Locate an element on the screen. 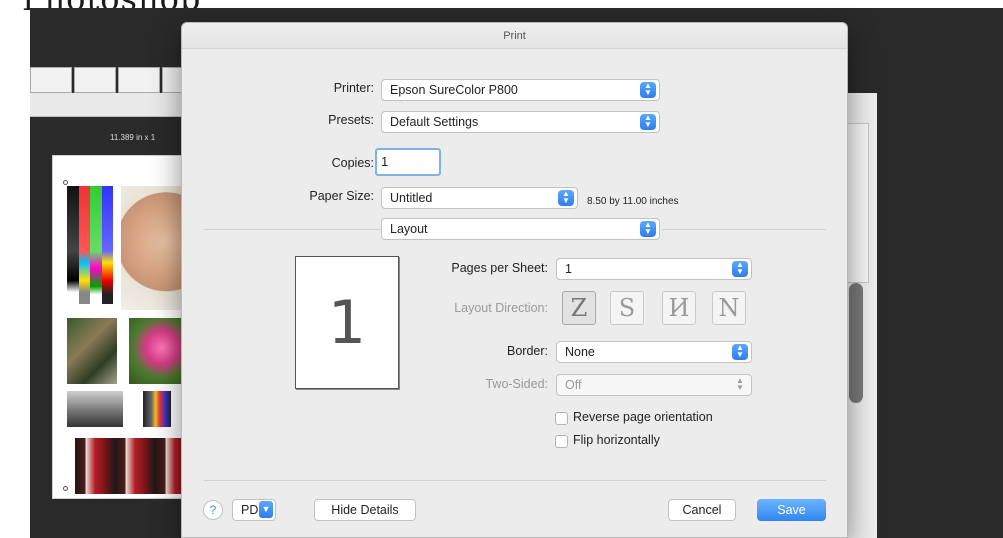 This screenshot has height=538, width=1003. paper-size-info: 8.50 by 11.00 inches is located at coordinates (633, 201).